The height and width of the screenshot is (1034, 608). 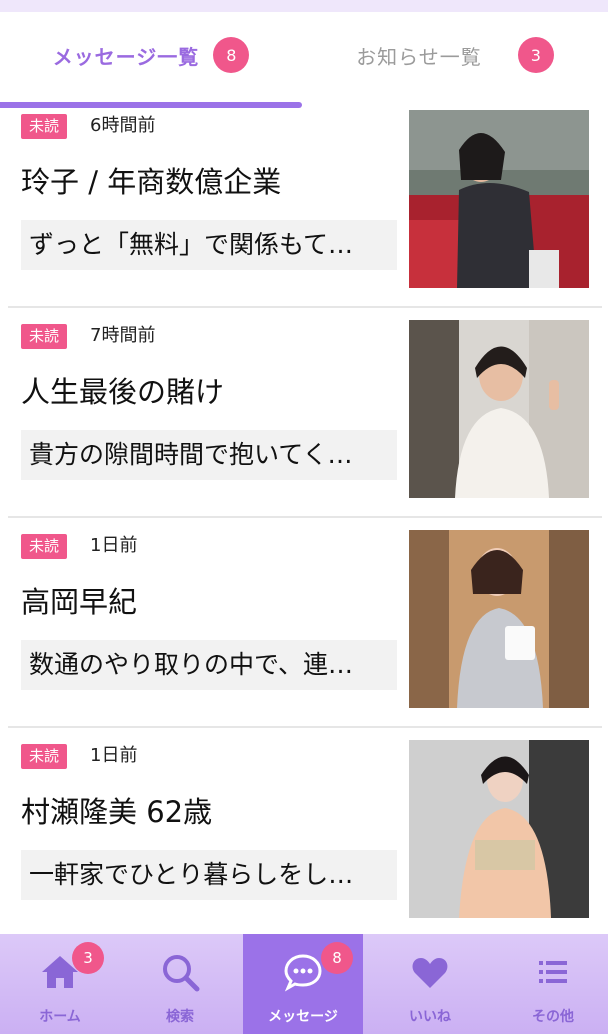 I want to click on chat-bubble-icon, so click(x=303, y=973).